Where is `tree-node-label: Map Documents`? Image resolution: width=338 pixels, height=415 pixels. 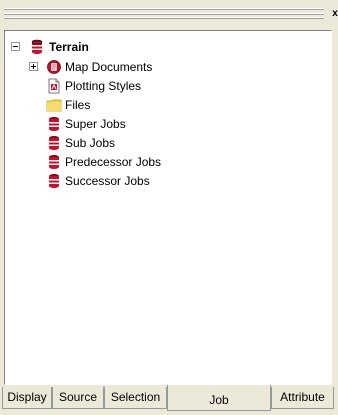 tree-node-label: Map Documents is located at coordinates (109, 67).